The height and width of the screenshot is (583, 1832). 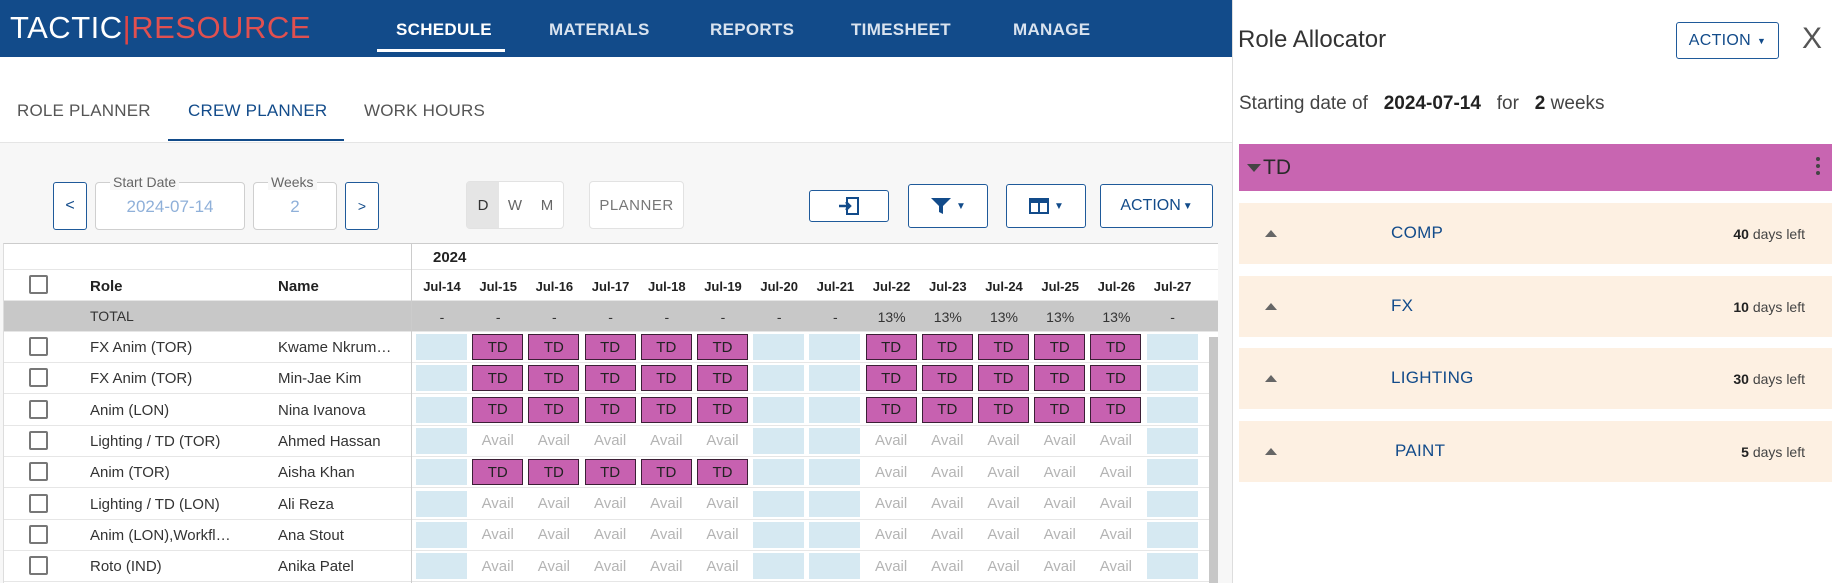 What do you see at coordinates (362, 206) in the screenshot?
I see `next-period-button: >` at bounding box center [362, 206].